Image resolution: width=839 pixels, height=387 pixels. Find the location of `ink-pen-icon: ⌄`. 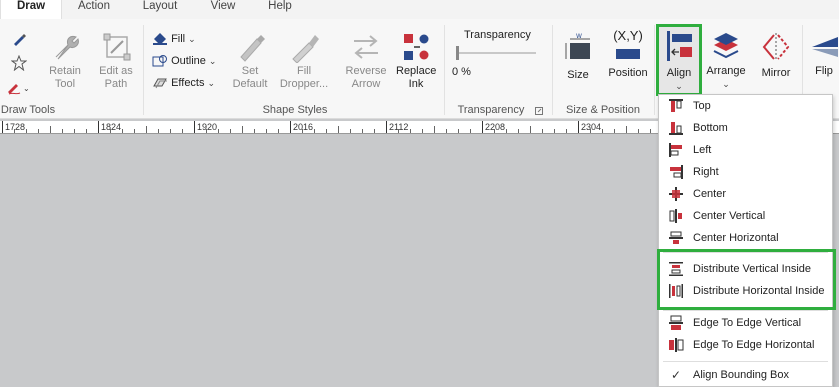

ink-pen-icon: ⌄ is located at coordinates (19, 89).